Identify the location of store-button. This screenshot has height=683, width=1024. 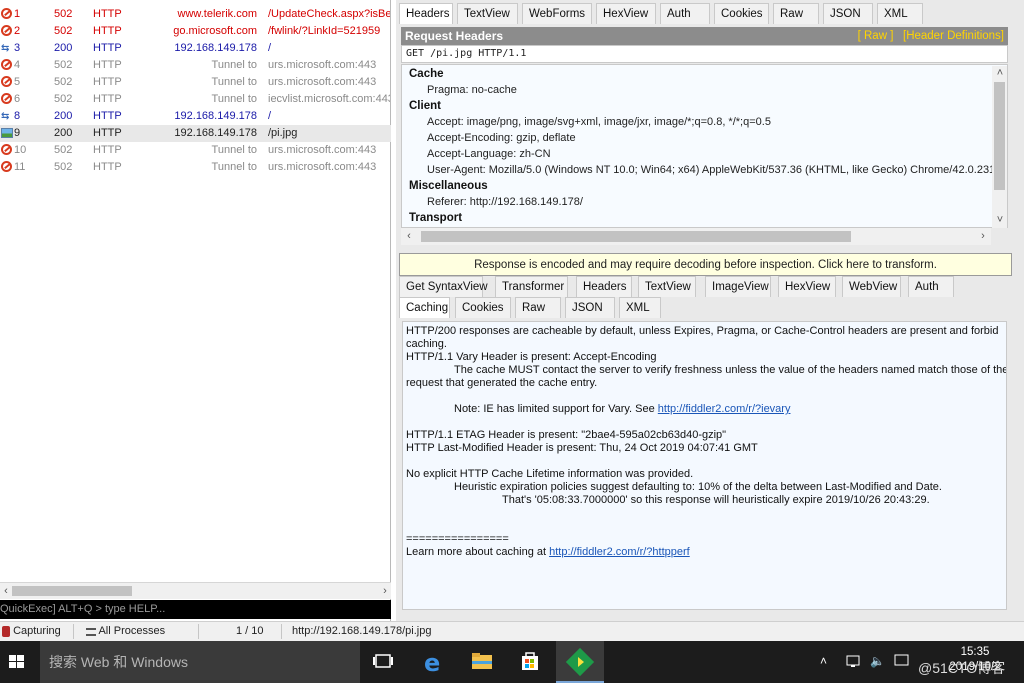
(530, 662).